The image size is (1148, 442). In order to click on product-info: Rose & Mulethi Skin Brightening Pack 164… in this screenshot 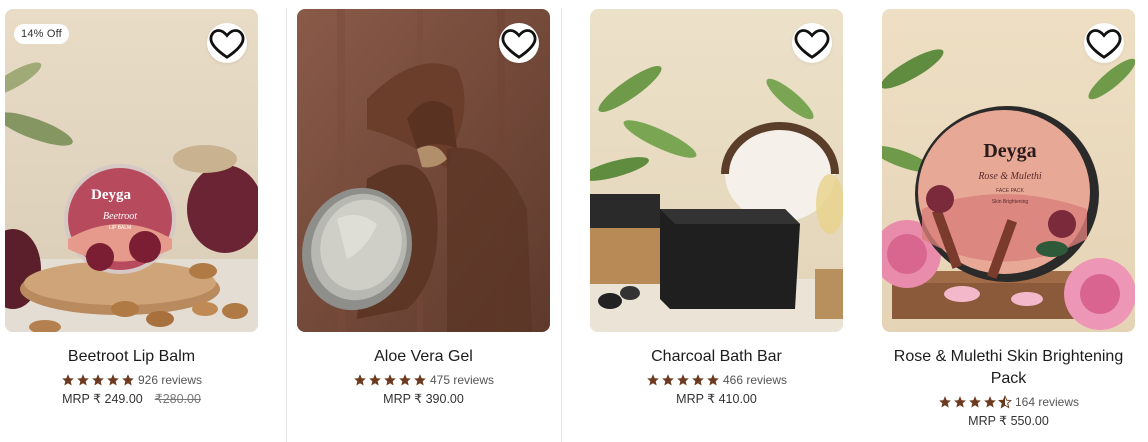, I will do `click(1008, 387)`.